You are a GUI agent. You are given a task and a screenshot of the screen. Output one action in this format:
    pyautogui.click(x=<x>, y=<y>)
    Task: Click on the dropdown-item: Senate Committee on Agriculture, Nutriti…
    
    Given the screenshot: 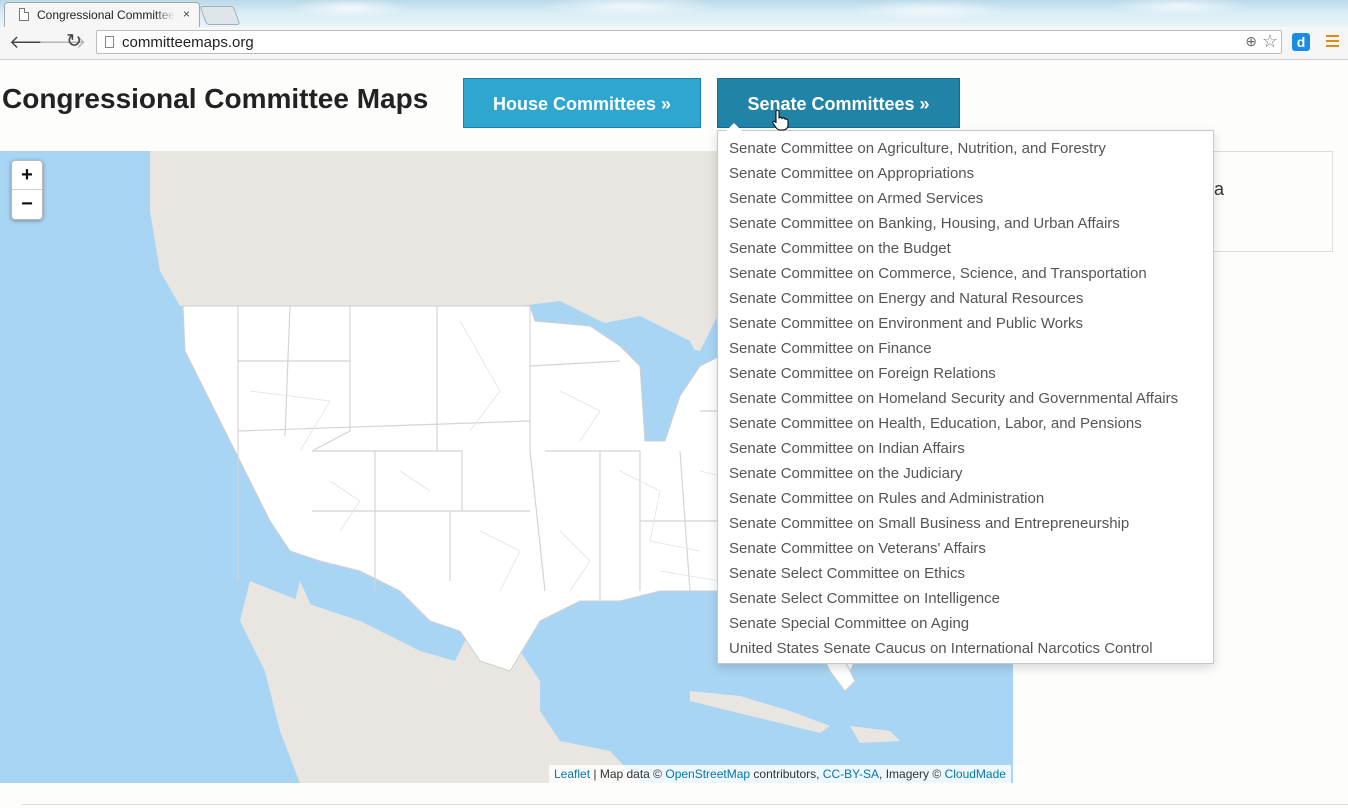 What is the action you would take?
    pyautogui.click(x=965, y=148)
    